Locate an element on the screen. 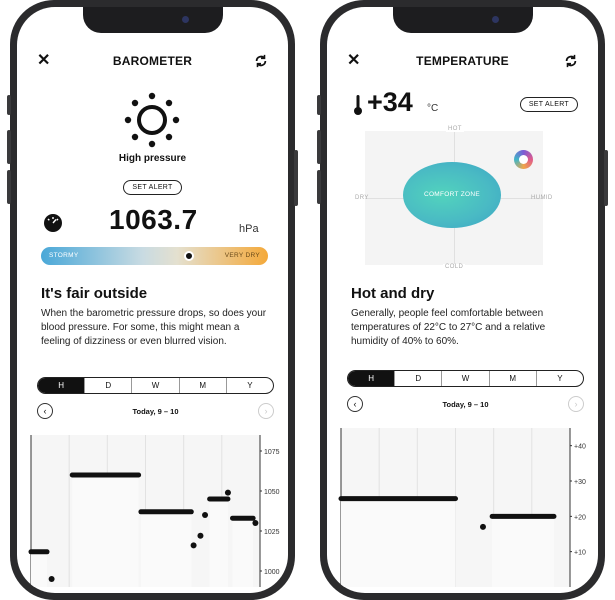 Image resolution: width=615 pixels, height=600 pixels. pressure-chart: 1075 1050 1025 1000 is located at coordinates (154, 511).